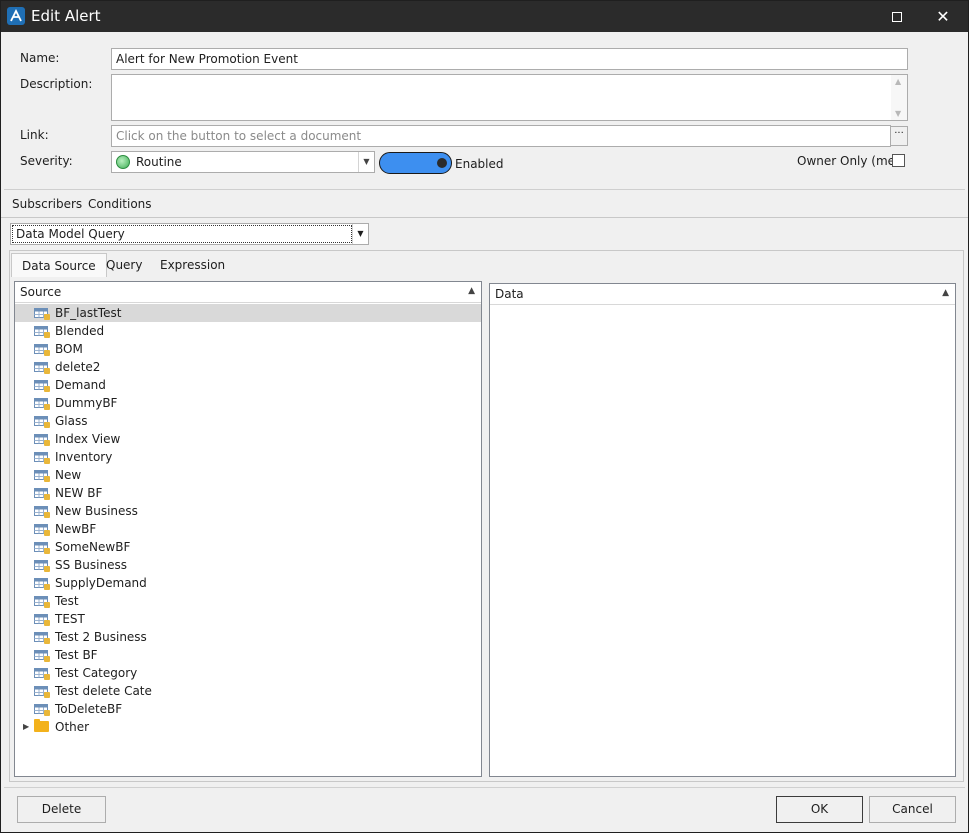 The width and height of the screenshot is (969, 833). I want to click on source-tree-item: Inventory, so click(248, 457).